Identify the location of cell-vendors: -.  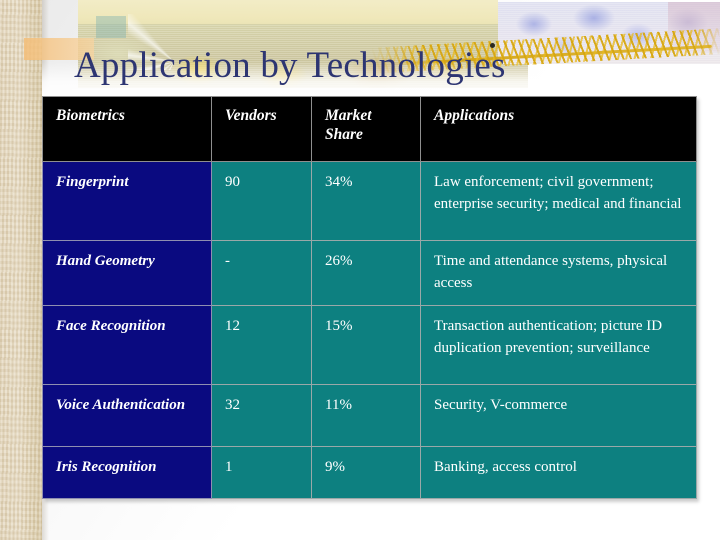
(261, 273).